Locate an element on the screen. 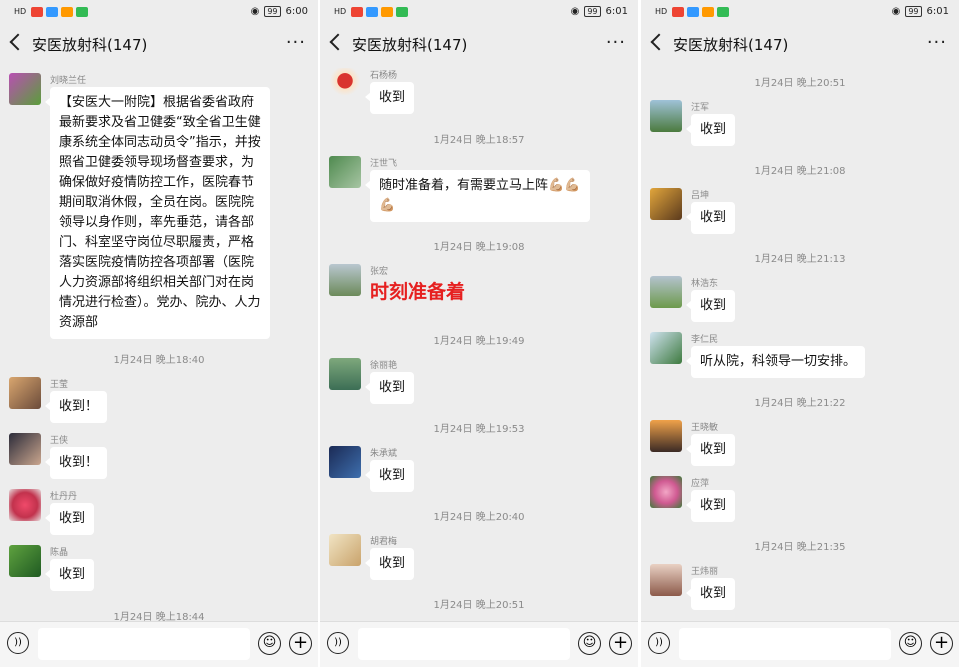  sender-name: 胡君梅 is located at coordinates (384, 542).